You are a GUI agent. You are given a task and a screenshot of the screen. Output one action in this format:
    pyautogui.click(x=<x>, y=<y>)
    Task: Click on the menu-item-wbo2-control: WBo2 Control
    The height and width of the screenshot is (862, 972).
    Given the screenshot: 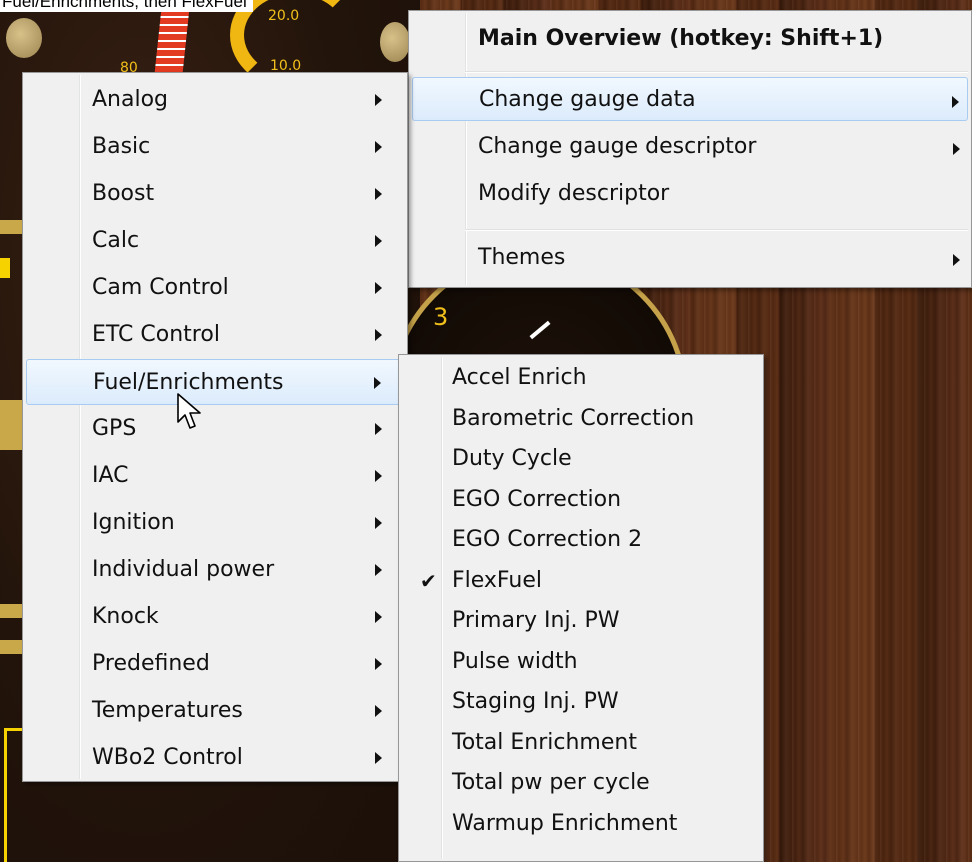 What is the action you would take?
    pyautogui.click(x=215, y=758)
    